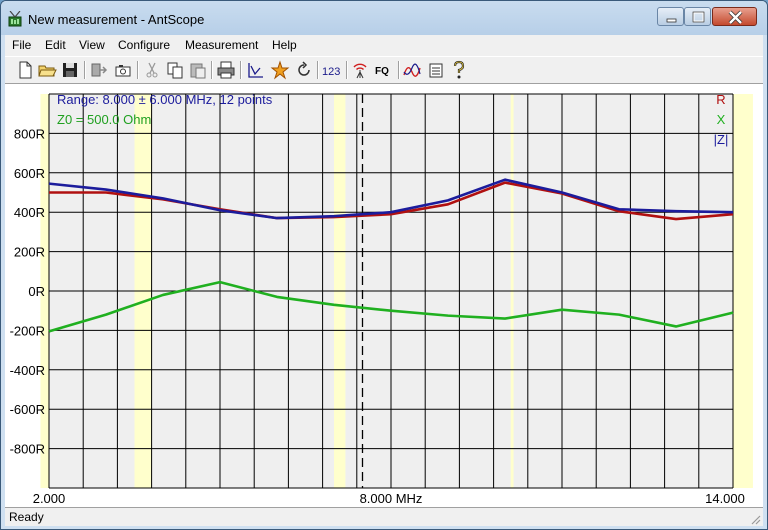  I want to click on save-icon, so click(70, 70).